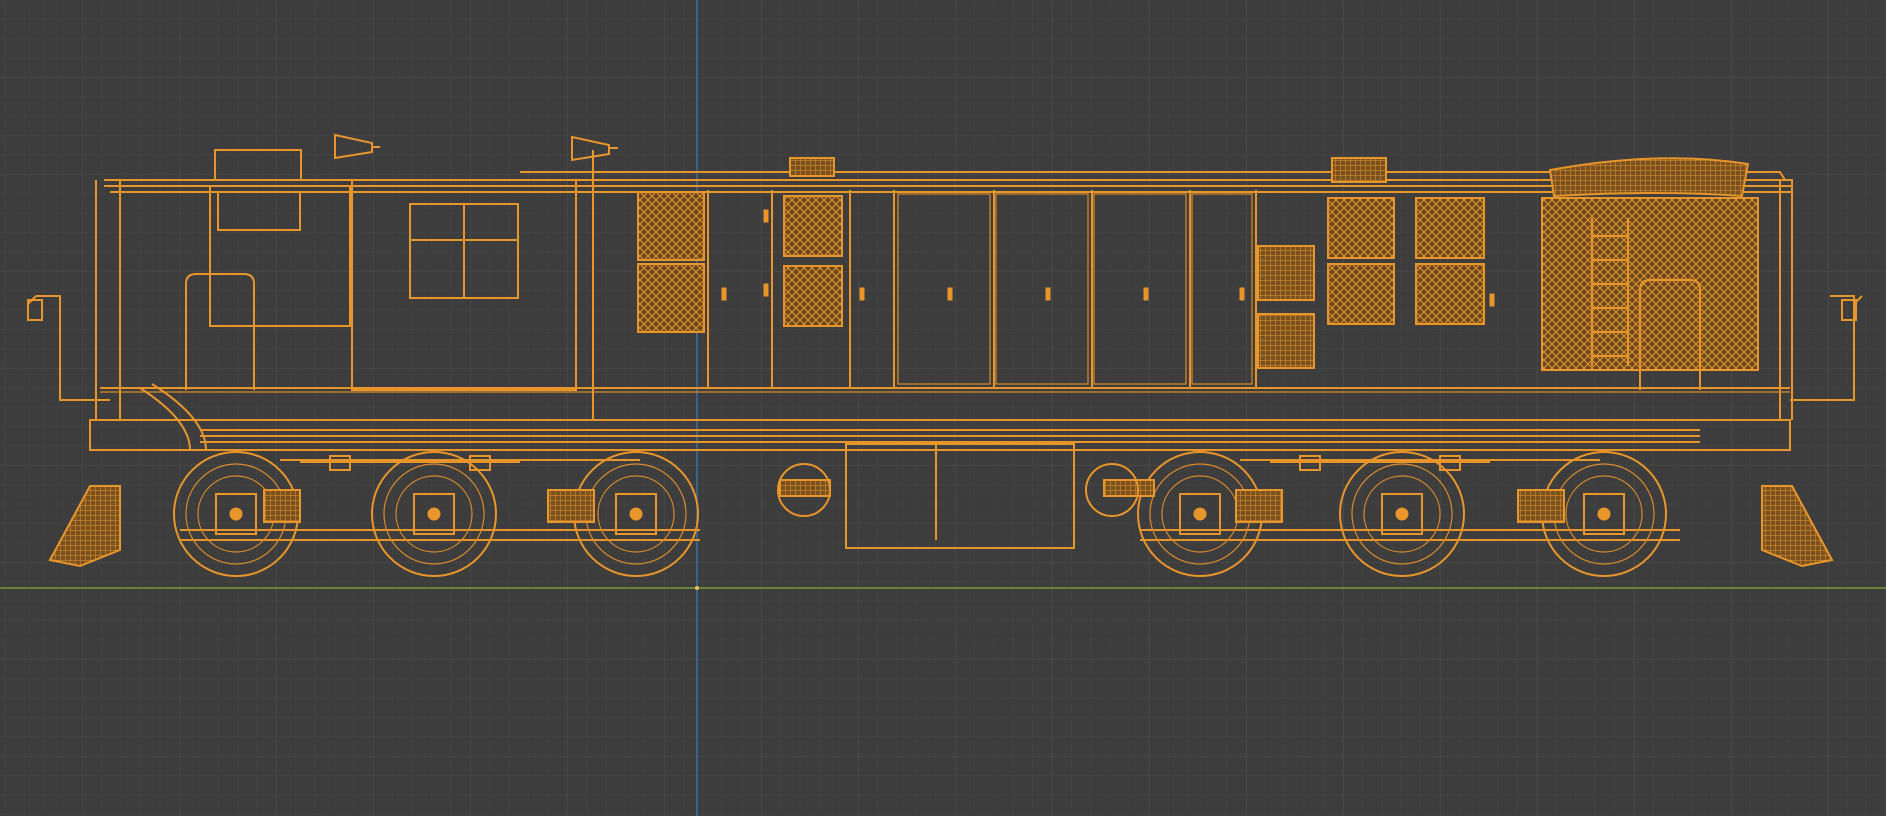  What do you see at coordinates (259, 211) in the screenshot?
I see `cab-panel` at bounding box center [259, 211].